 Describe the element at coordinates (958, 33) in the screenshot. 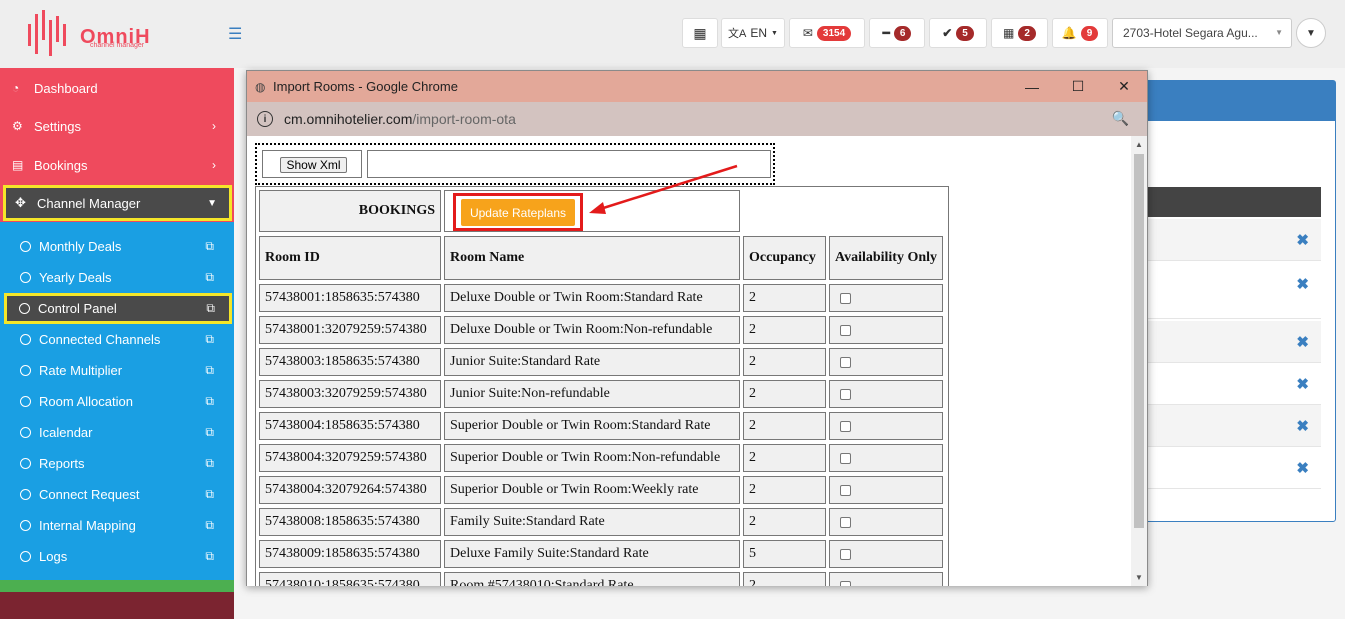

I see `check-button: ✔ 5` at that location.